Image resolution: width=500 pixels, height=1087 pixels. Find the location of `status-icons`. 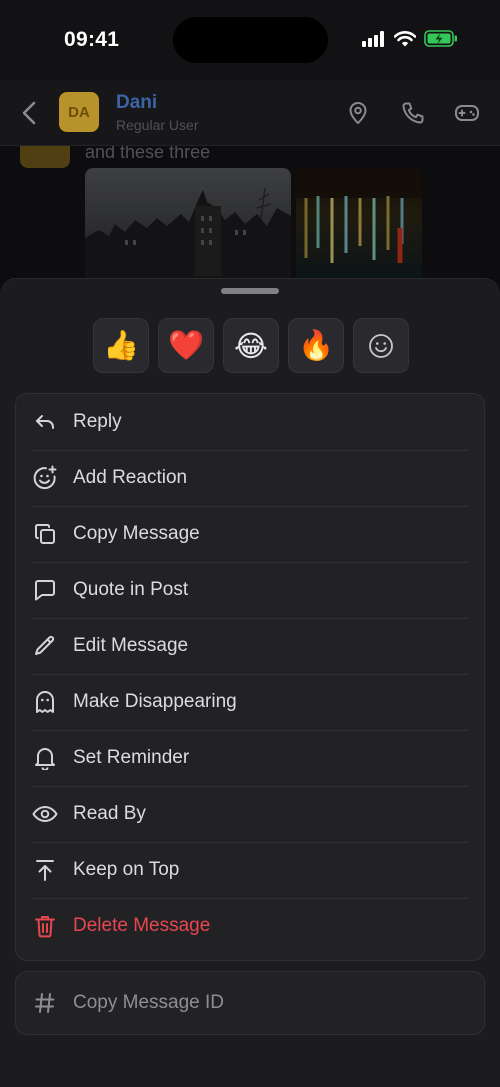

status-icons is located at coordinates (410, 38).